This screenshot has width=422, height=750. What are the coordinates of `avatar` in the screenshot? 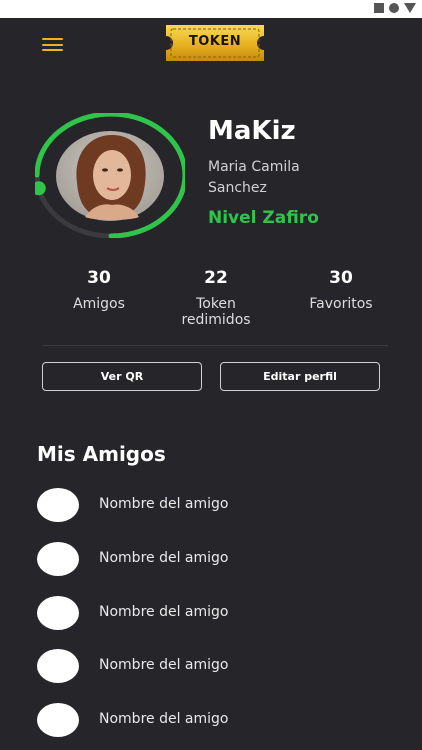 It's located at (110, 175).